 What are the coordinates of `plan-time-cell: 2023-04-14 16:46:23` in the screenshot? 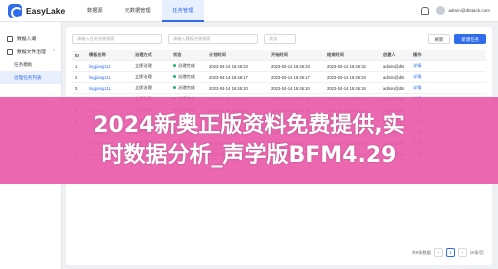 It's located at (228, 66).